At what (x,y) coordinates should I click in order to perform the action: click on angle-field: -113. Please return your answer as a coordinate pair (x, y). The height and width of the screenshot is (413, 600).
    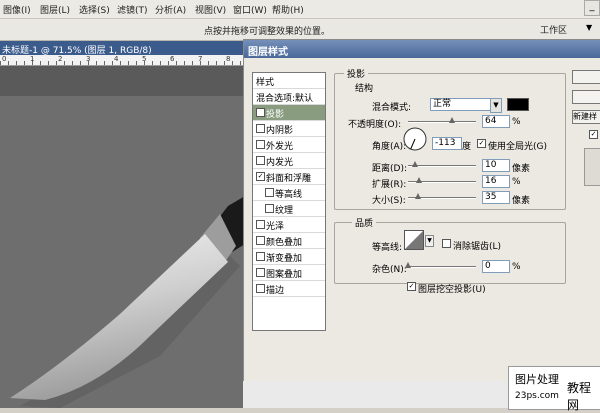
    Looking at the image, I should click on (447, 143).